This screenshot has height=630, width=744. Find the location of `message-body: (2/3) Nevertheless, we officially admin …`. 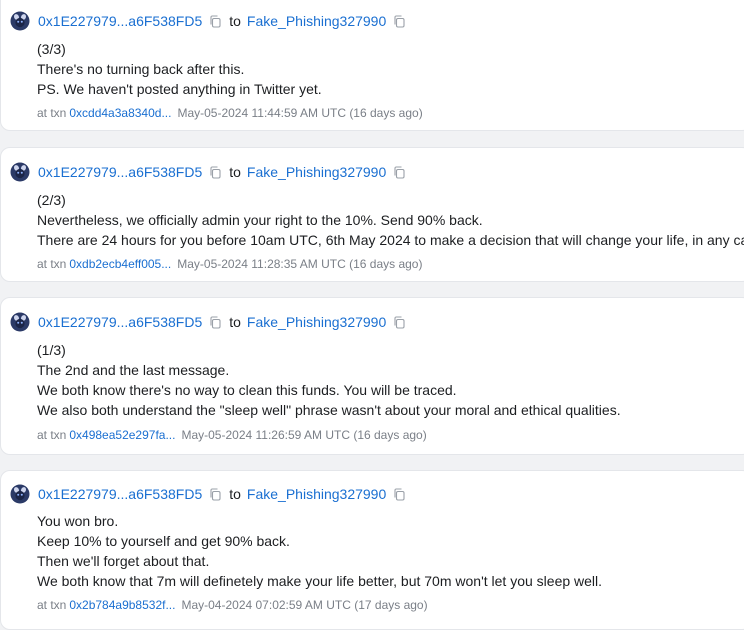

message-body: (2/3) Nevertheless, we officially admin … is located at coordinates (390, 220).